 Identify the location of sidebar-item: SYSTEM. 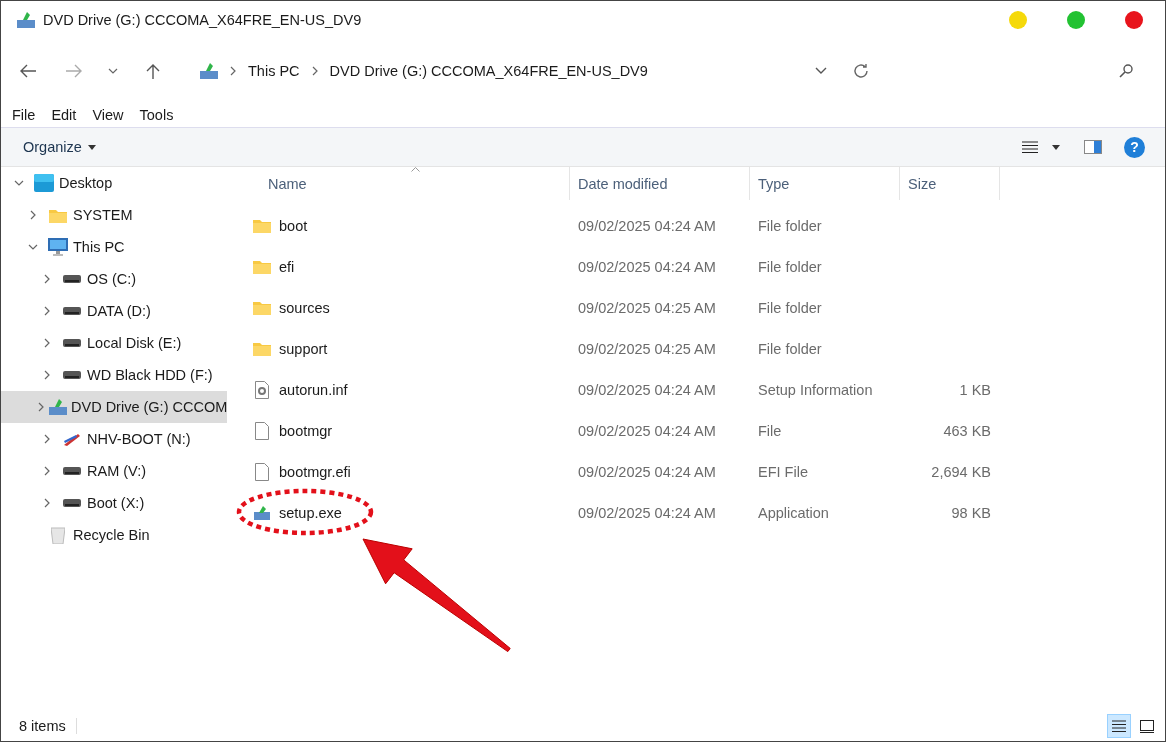
(114, 215).